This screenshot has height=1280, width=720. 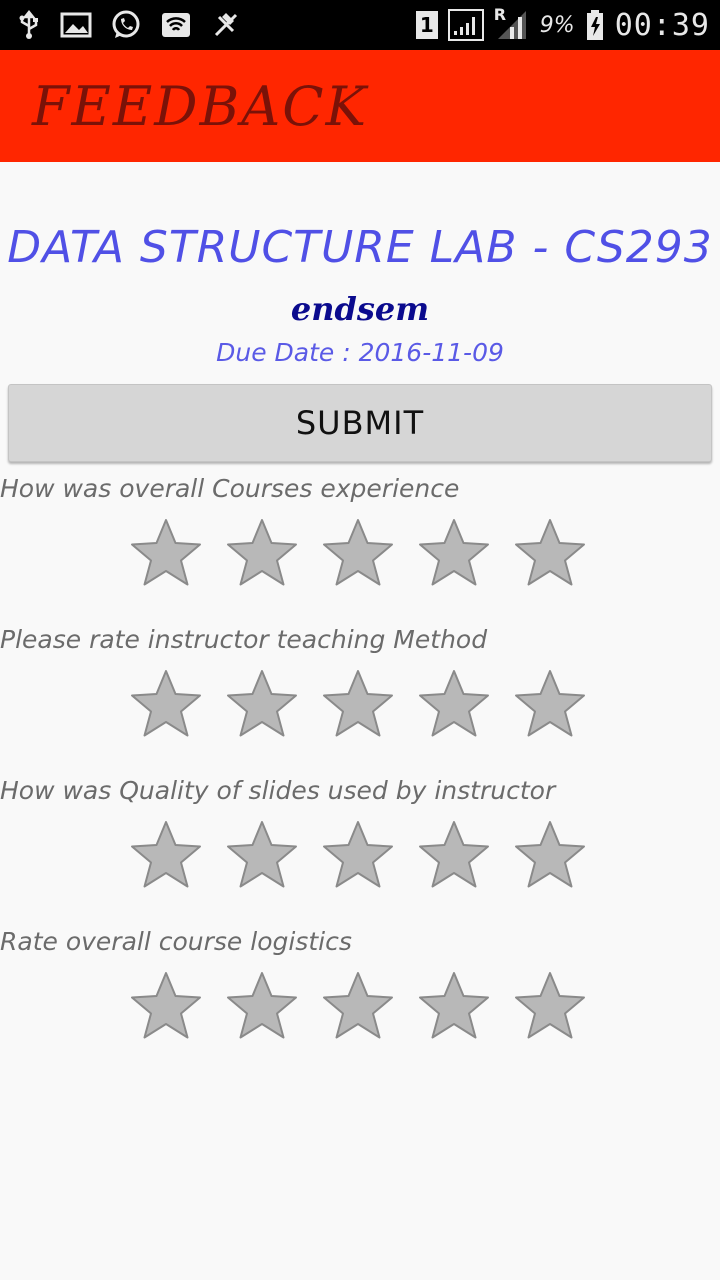 I want to click on image-icon, so click(x=76, y=25).